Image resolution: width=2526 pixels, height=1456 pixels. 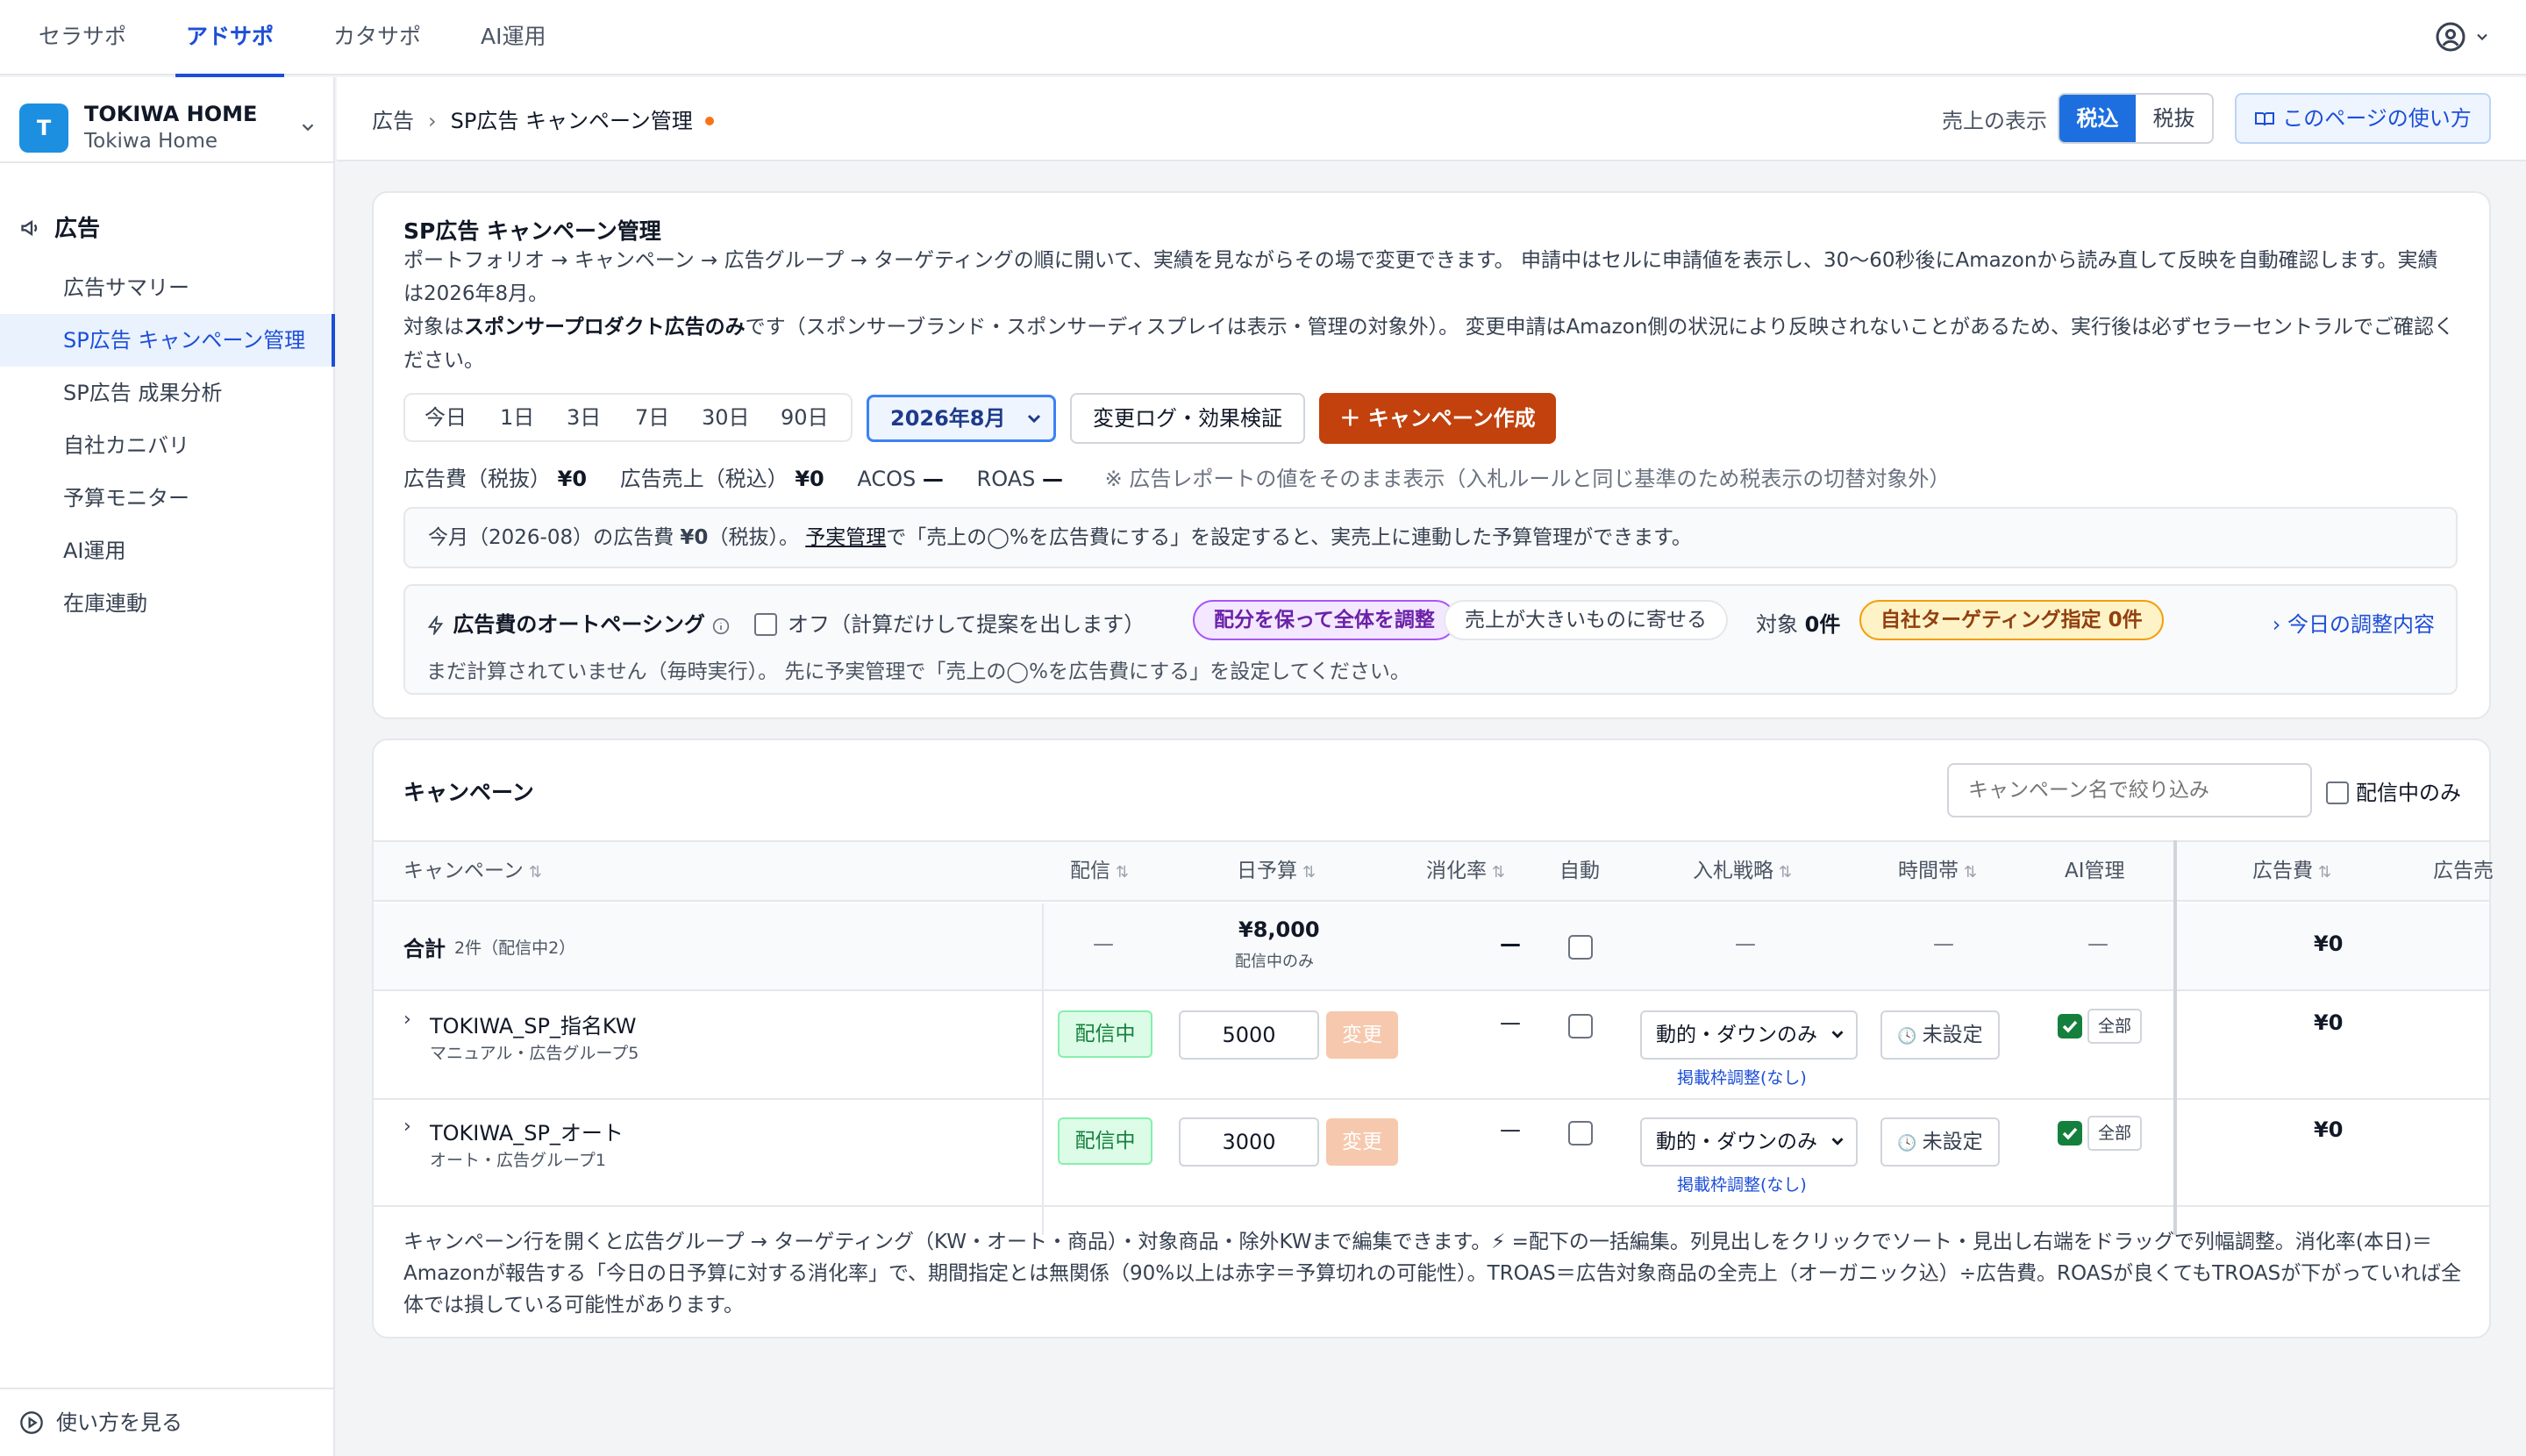 I want to click on create-campaign-button: ＋ キャンペーン作成, so click(x=1437, y=418).